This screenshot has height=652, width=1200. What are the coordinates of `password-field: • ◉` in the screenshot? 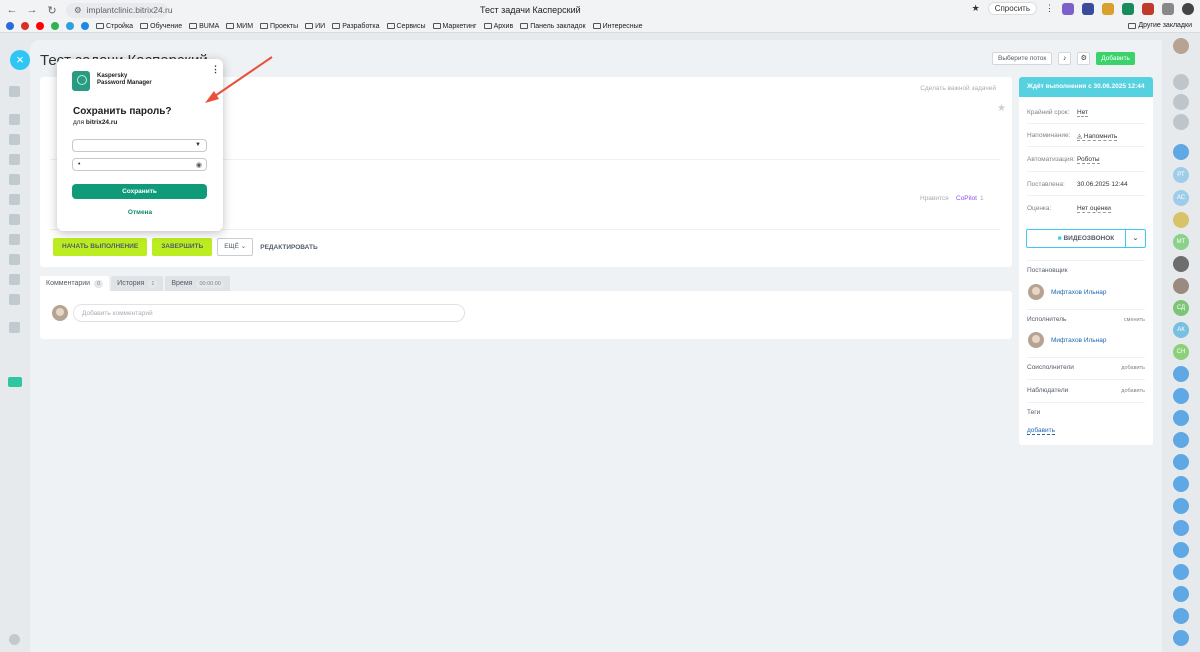 It's located at (139, 164).